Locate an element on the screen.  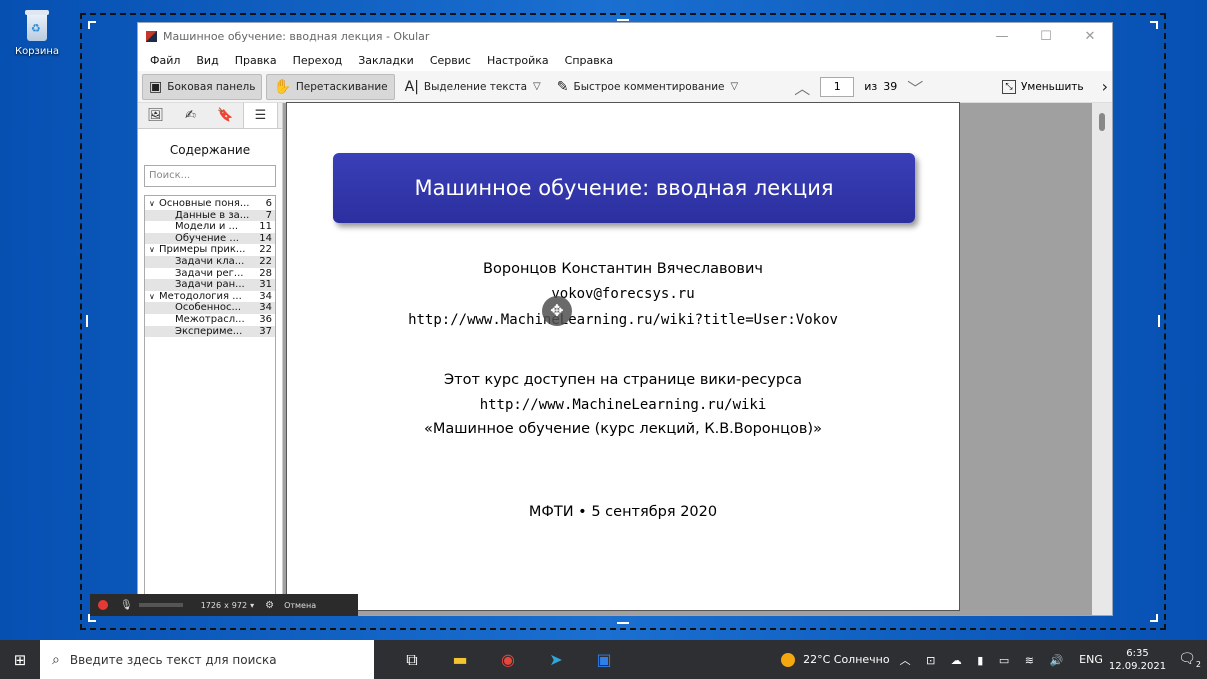
taskbar-search: ⌕ Введите здесь текст для поиска is located at coordinates (207, 659).